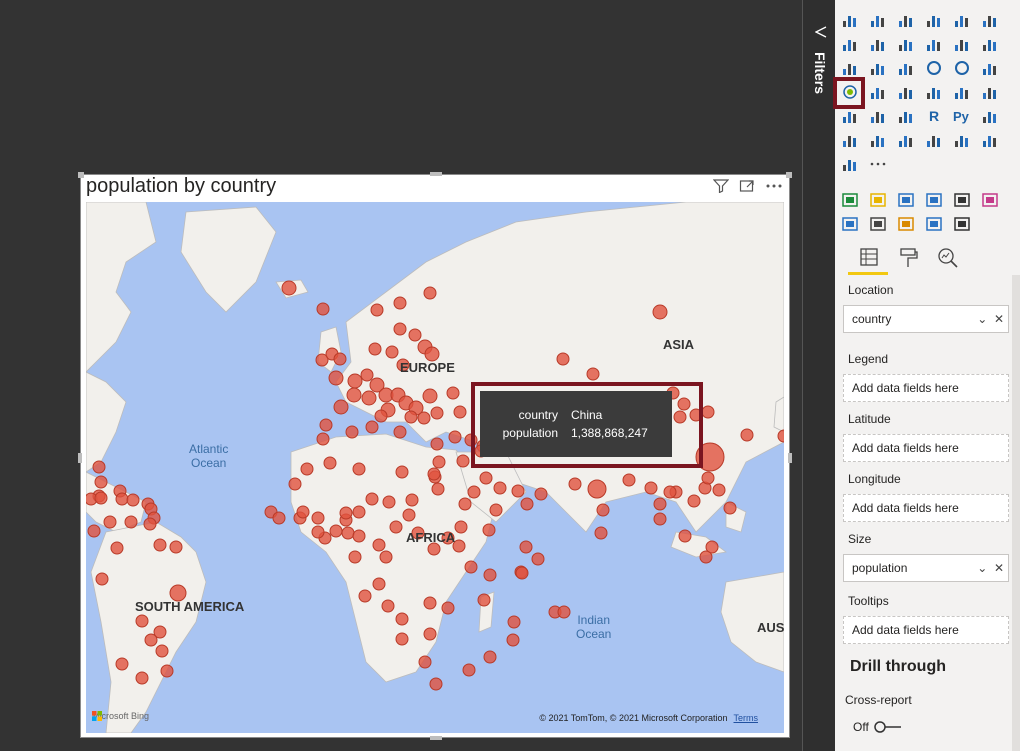 This screenshot has width=1020, height=751. I want to click on arcgis-icon, so click(850, 164).